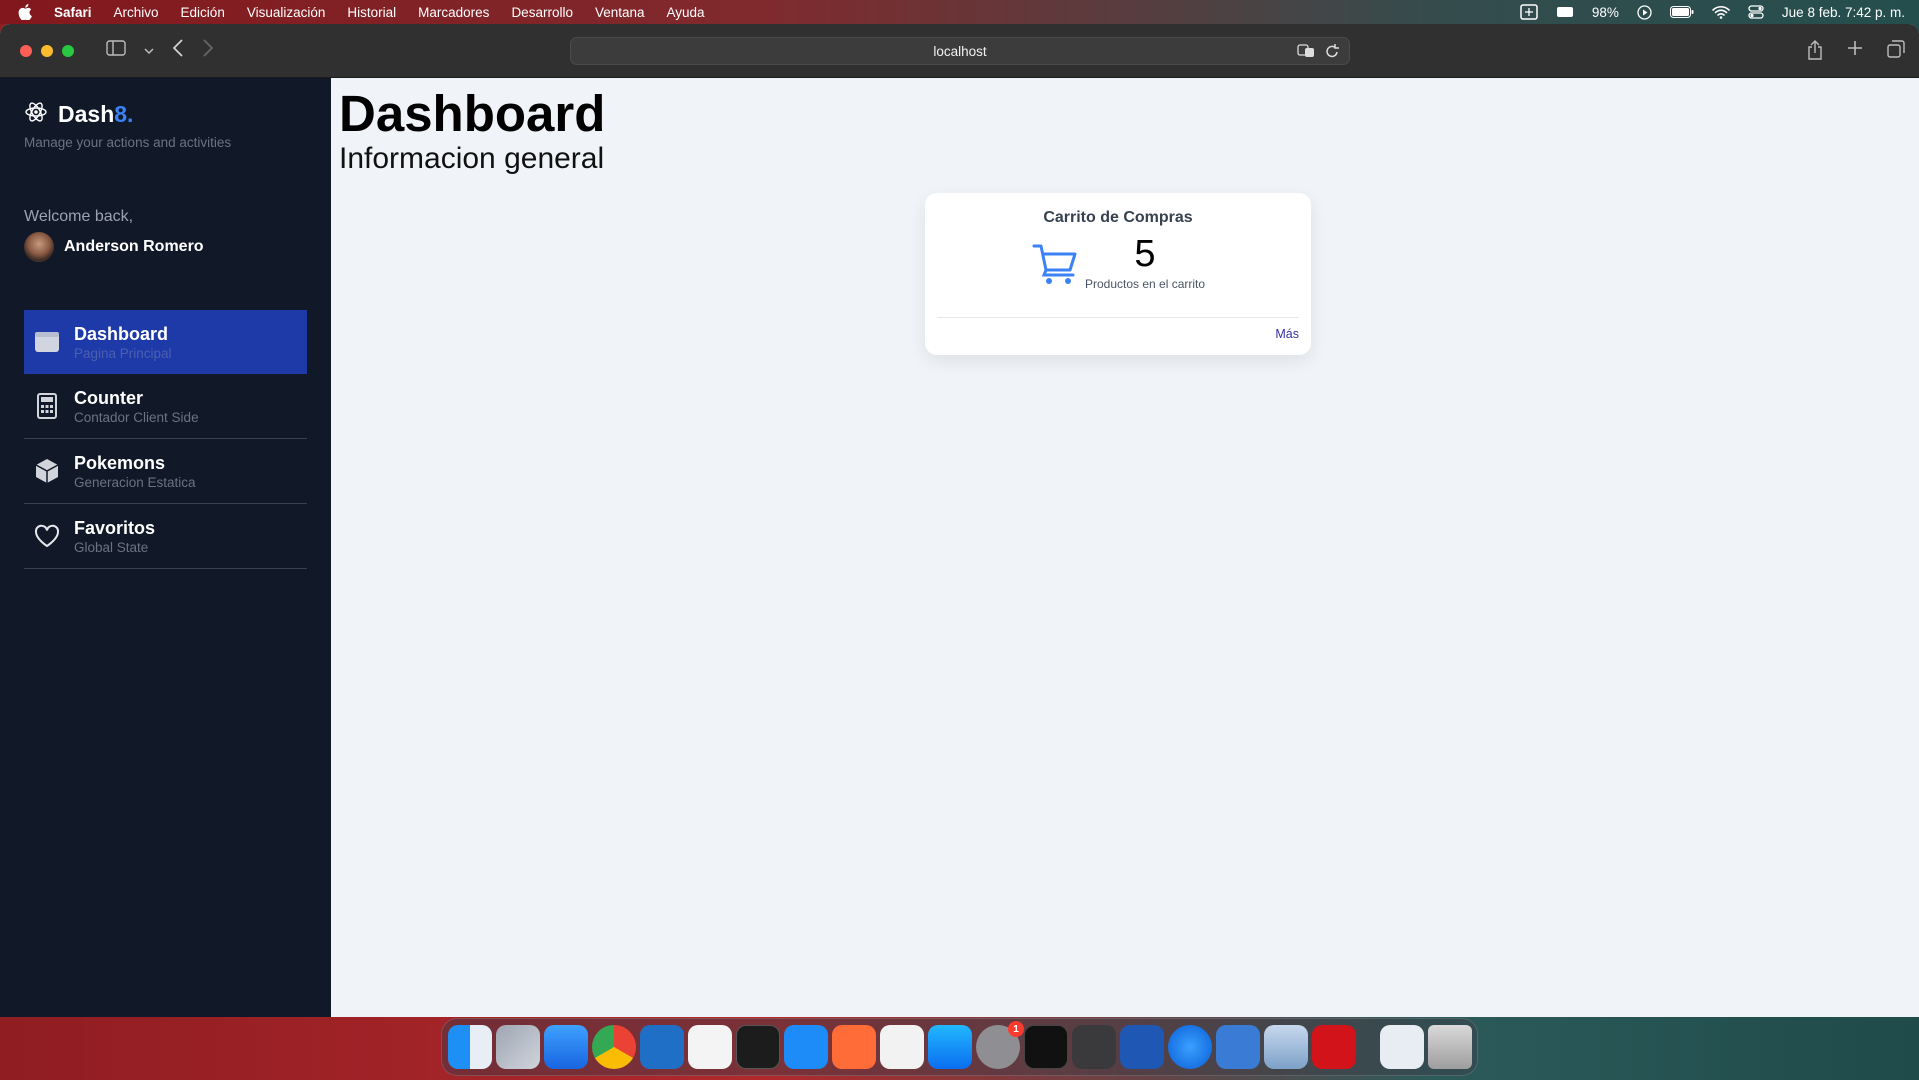  I want to click on forward-button, so click(208, 50).